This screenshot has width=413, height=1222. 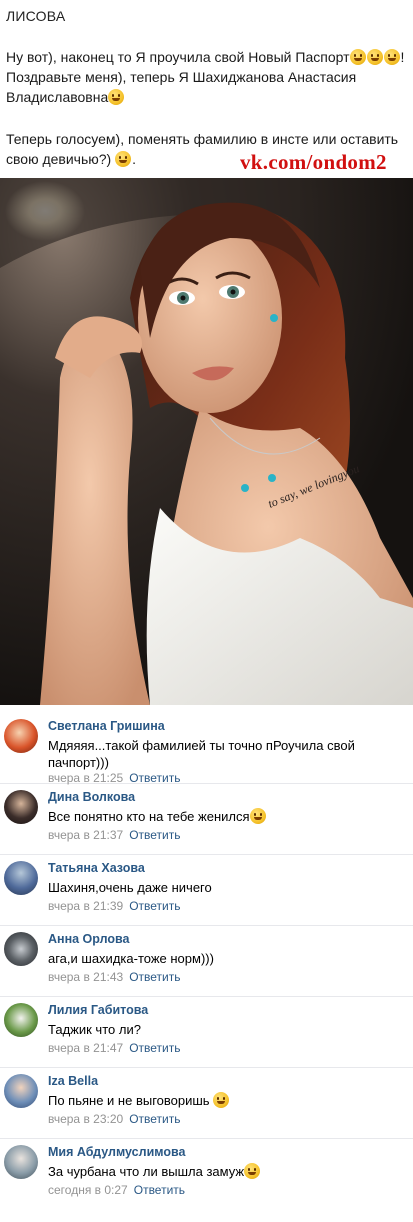 I want to click on comment-meta: вчера в 21:47 Ответить, so click(x=114, y=1048).